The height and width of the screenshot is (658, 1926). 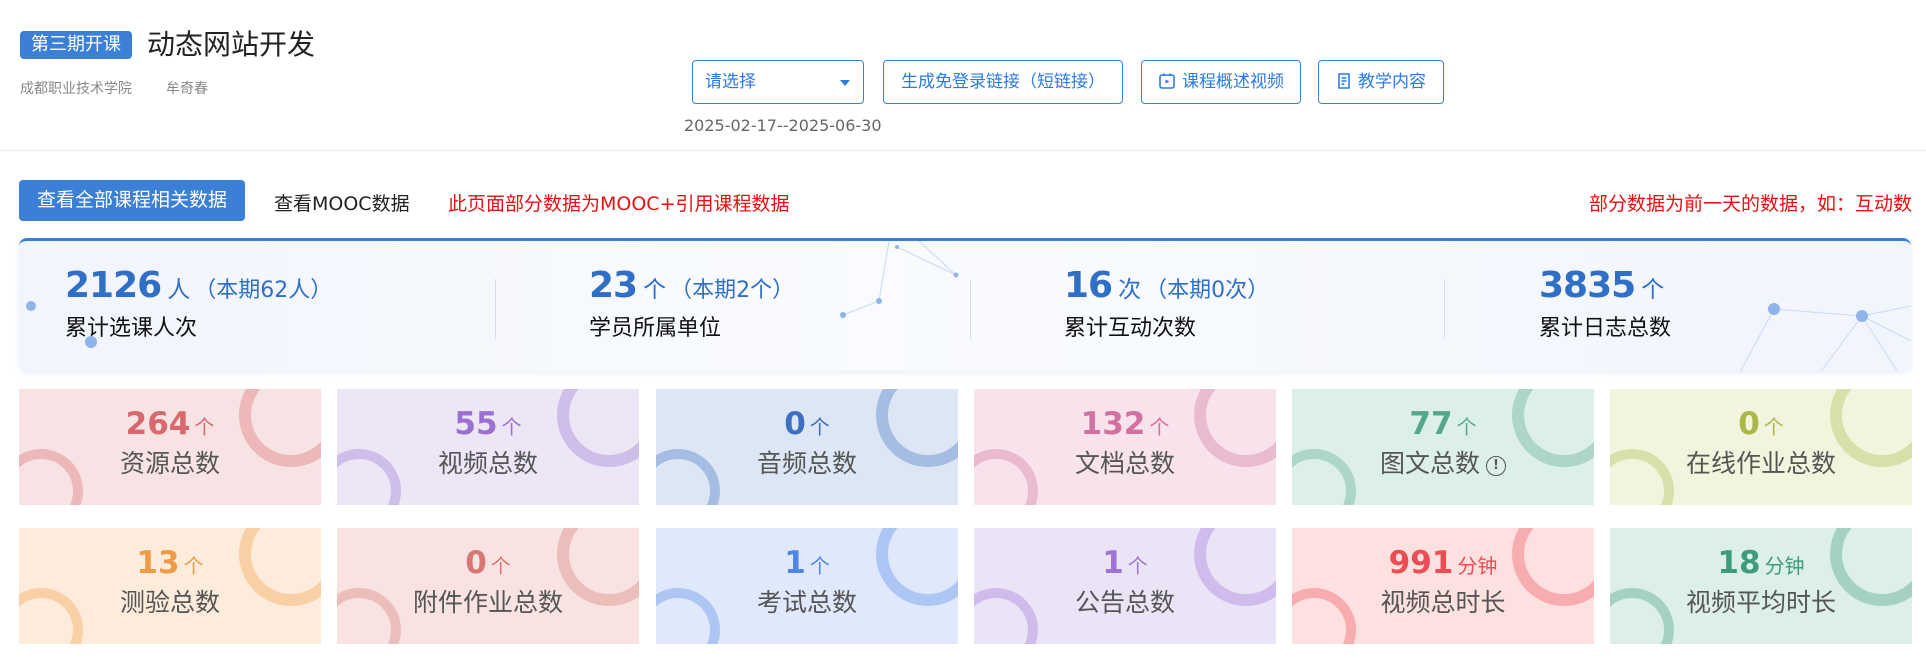 I want to click on data-source-note: 此页面部分数据为MOOC+引用课程数据, so click(x=619, y=204).